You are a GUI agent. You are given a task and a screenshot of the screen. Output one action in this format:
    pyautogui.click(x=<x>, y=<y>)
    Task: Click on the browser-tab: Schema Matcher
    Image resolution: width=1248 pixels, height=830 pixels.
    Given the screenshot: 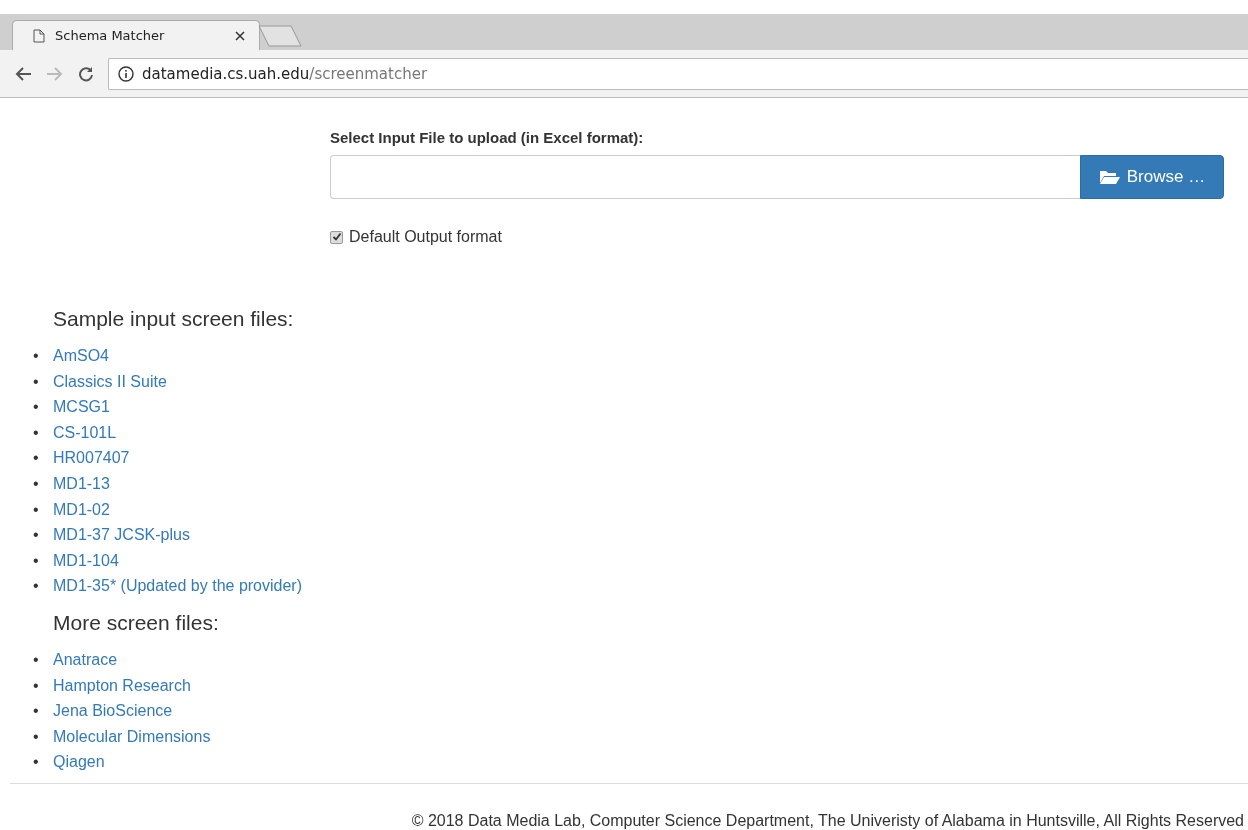 What is the action you would take?
    pyautogui.click(x=136, y=35)
    